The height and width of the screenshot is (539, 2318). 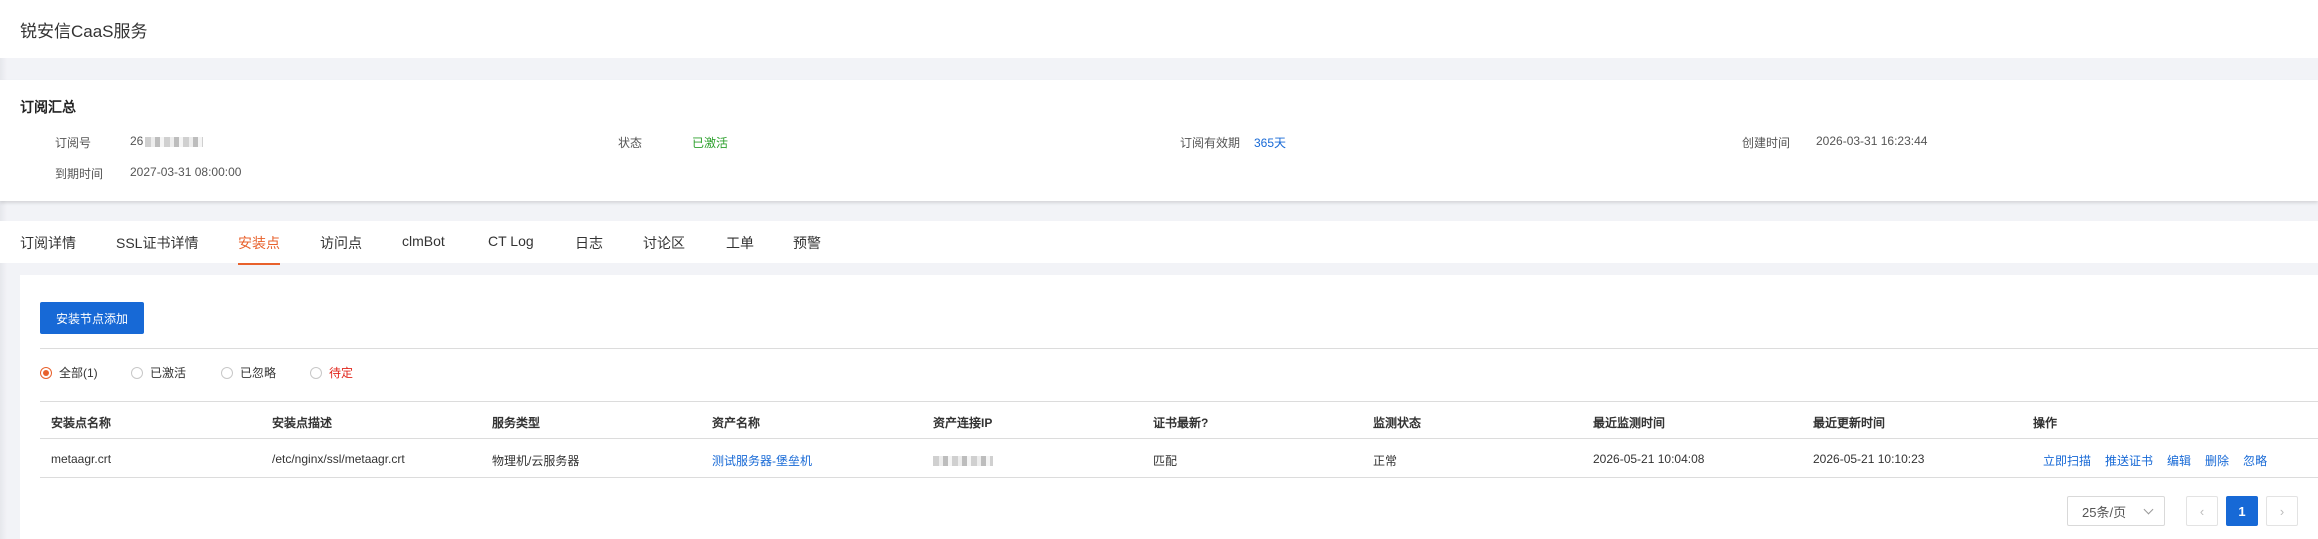 I want to click on asset-ip, so click(x=963, y=460).